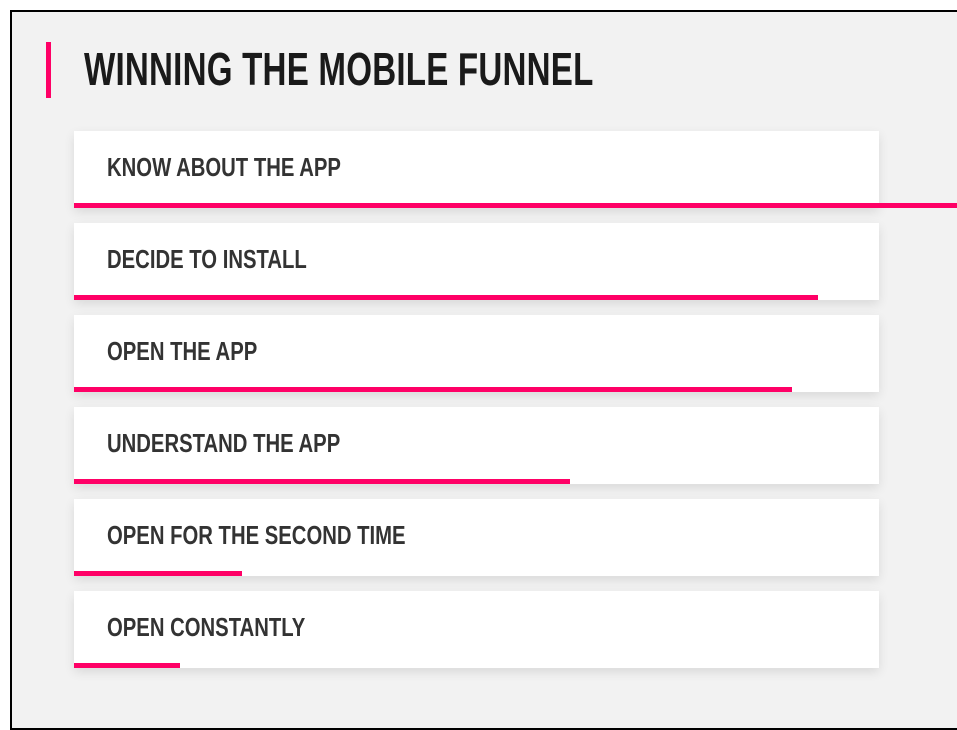  Describe the element at coordinates (339, 69) in the screenshot. I see `page-title: WINNING THE MOBILE FUNNEL` at that location.